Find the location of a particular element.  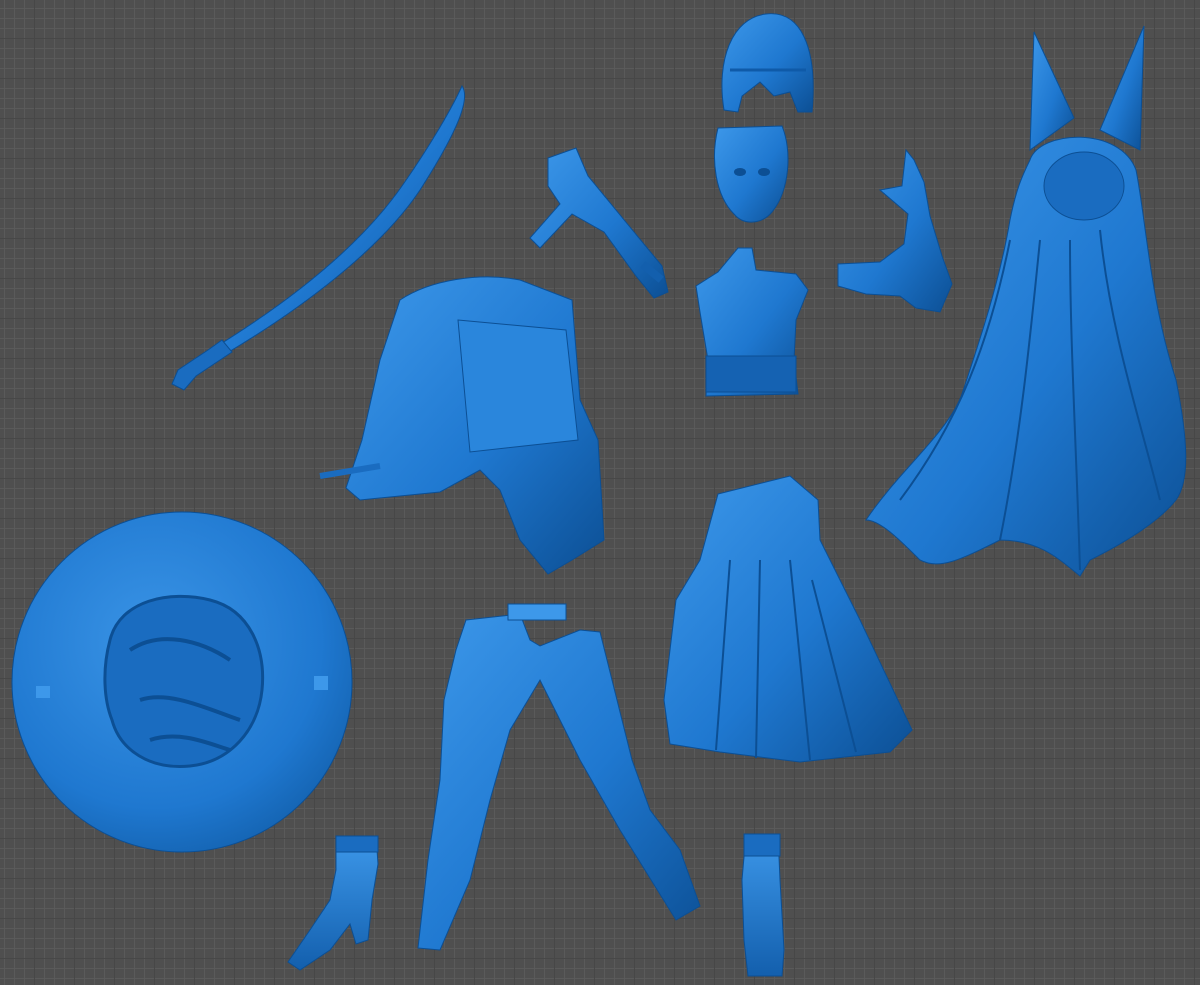

hair-bun-icon is located at coordinates (1084, 186).